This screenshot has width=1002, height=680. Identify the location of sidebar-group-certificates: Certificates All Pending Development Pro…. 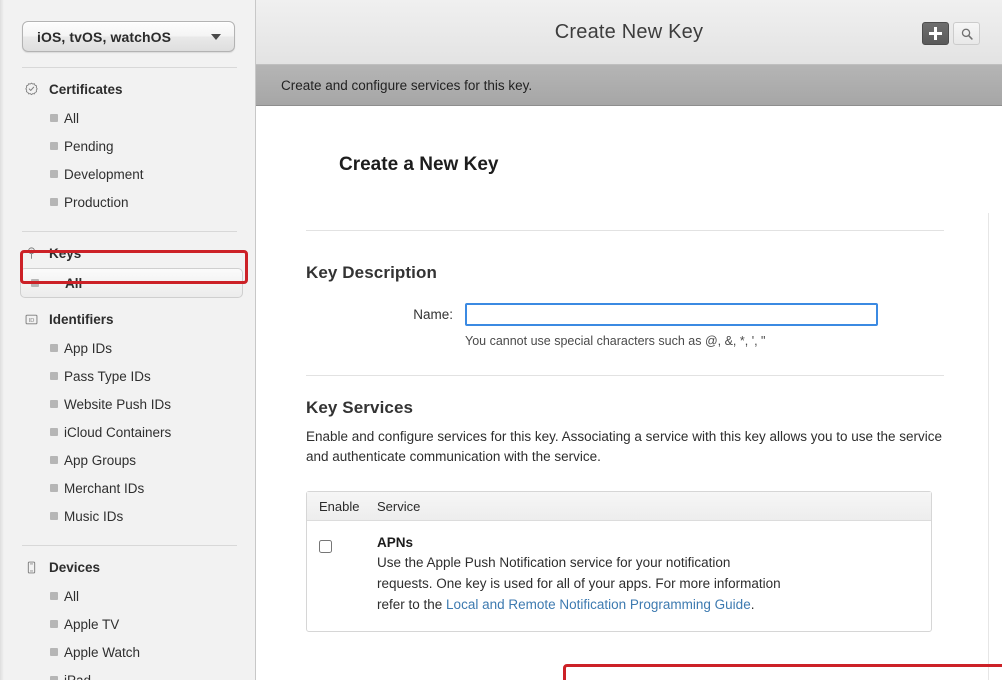
(127, 147).